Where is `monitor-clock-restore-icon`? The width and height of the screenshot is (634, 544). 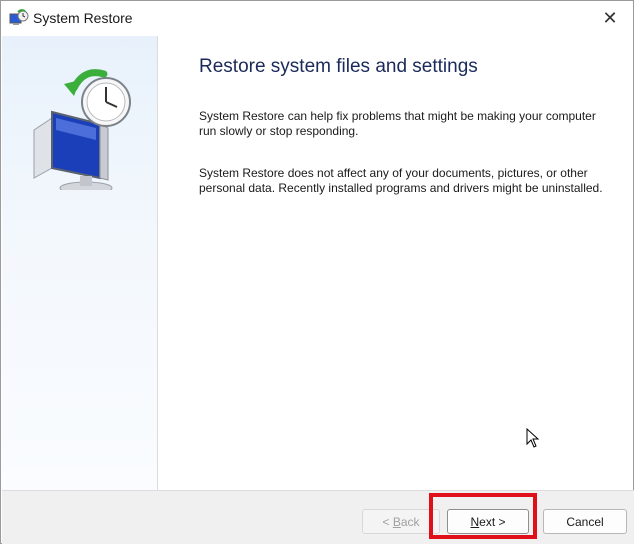 monitor-clock-restore-icon is located at coordinates (78, 127).